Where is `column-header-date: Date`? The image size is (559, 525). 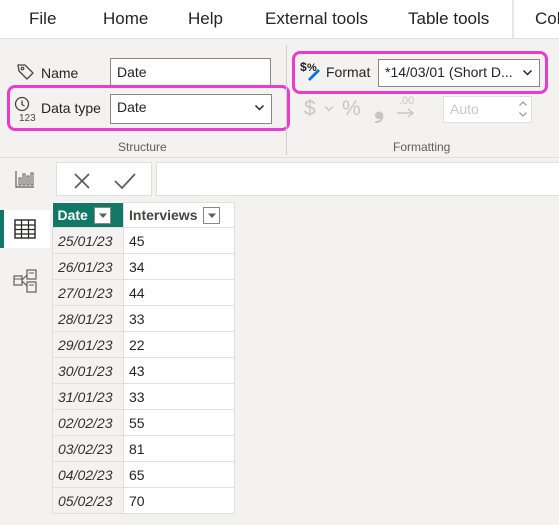 column-header-date: Date is located at coordinates (88, 215).